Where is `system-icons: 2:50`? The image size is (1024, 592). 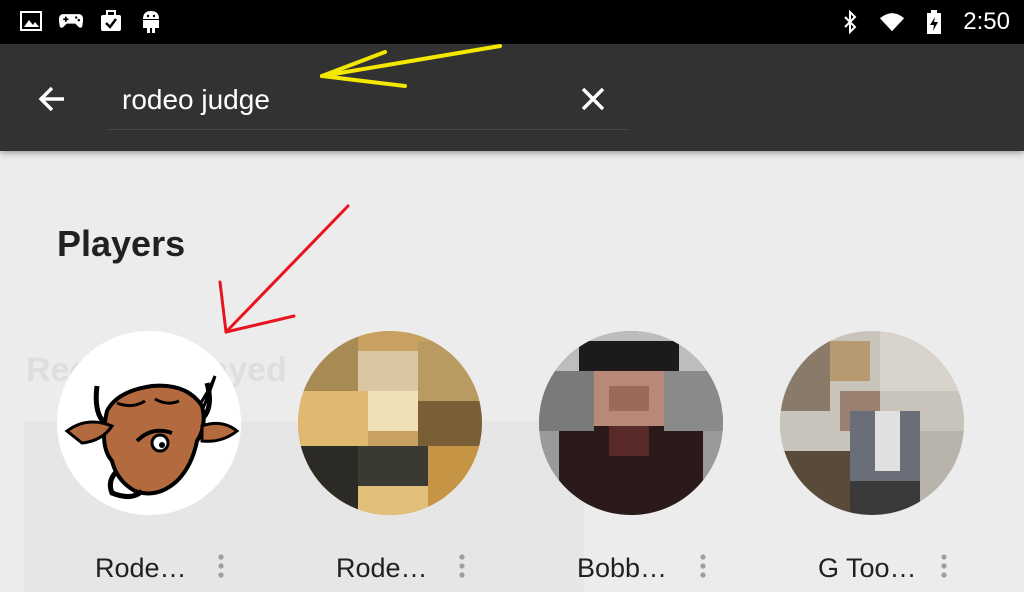
system-icons: 2:50 is located at coordinates (923, 22).